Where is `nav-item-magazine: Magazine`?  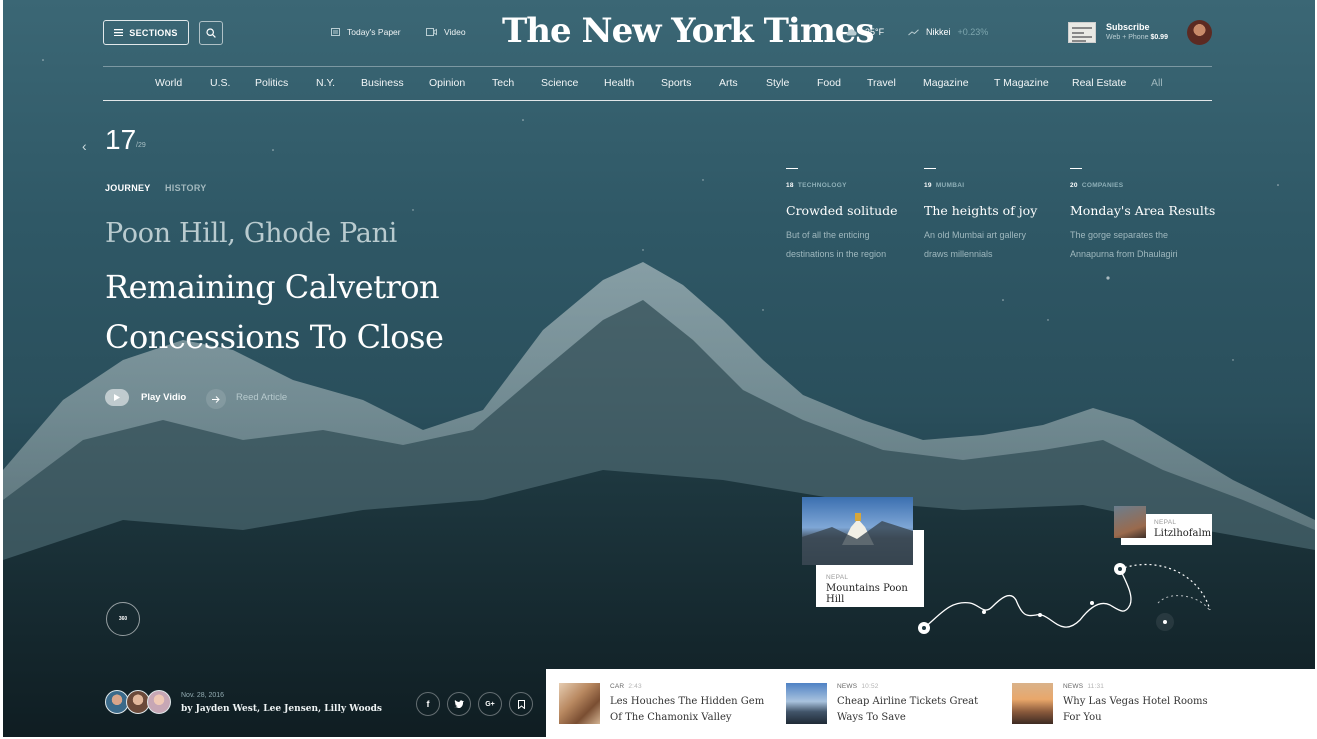
nav-item-magazine: Magazine is located at coordinates (946, 83).